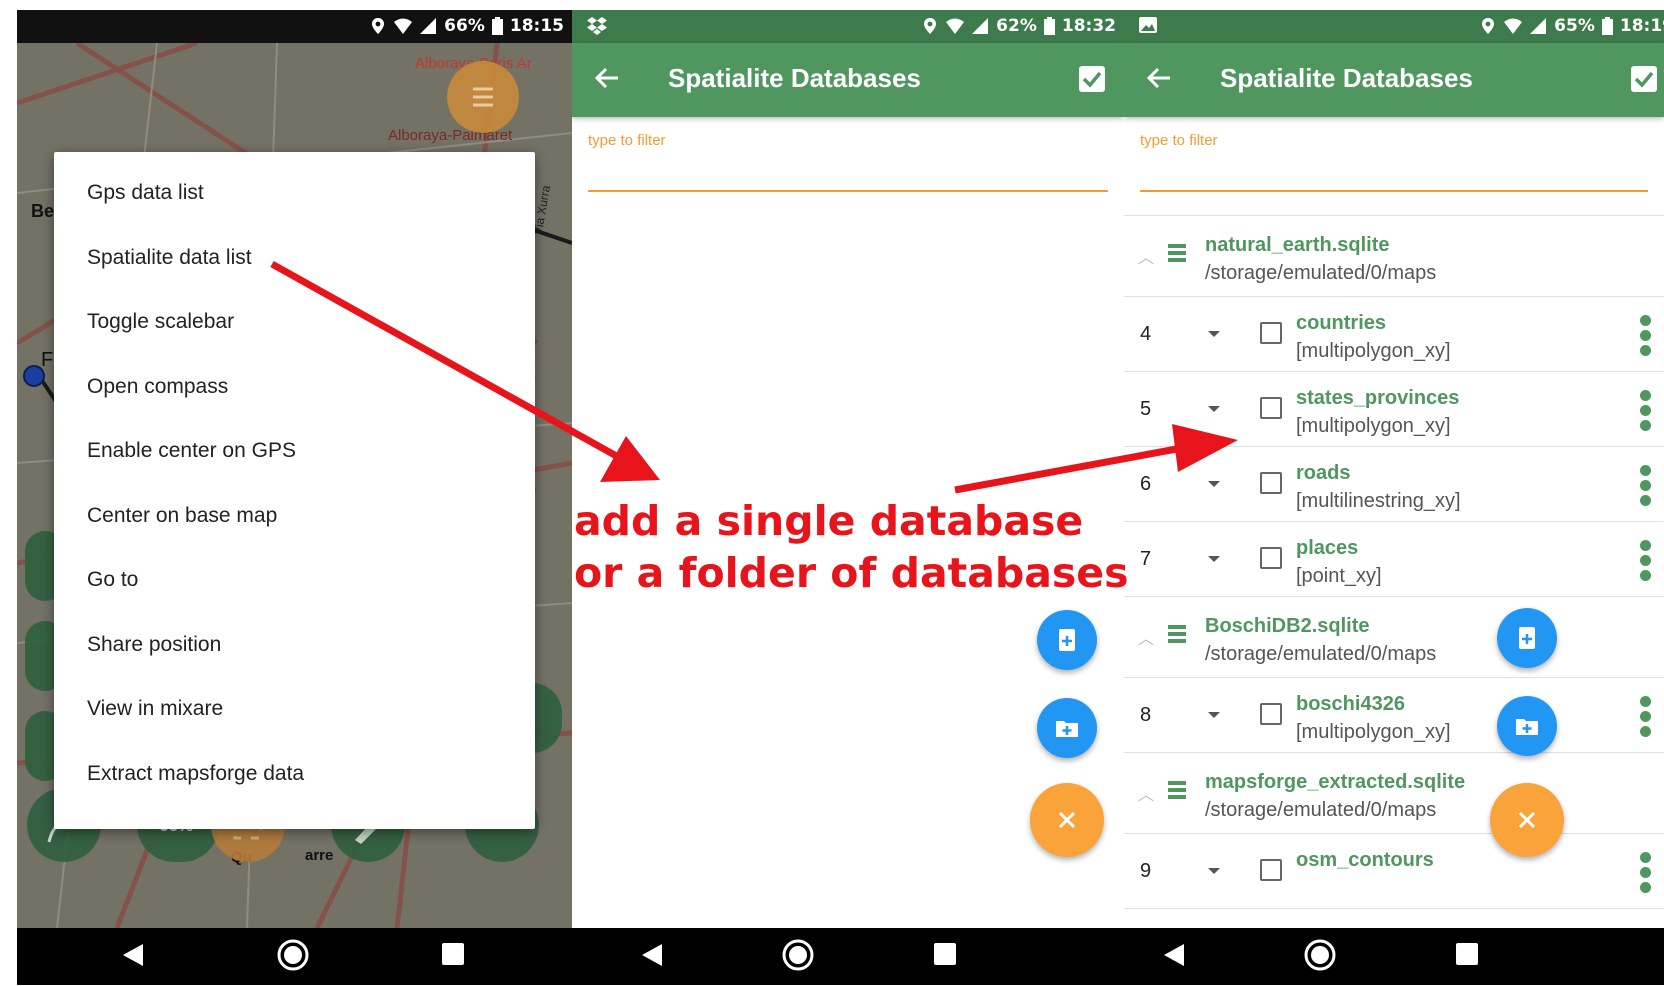 The image size is (1664, 986). What do you see at coordinates (829, 521) in the screenshot?
I see `annotation-line-1: add a single database` at bounding box center [829, 521].